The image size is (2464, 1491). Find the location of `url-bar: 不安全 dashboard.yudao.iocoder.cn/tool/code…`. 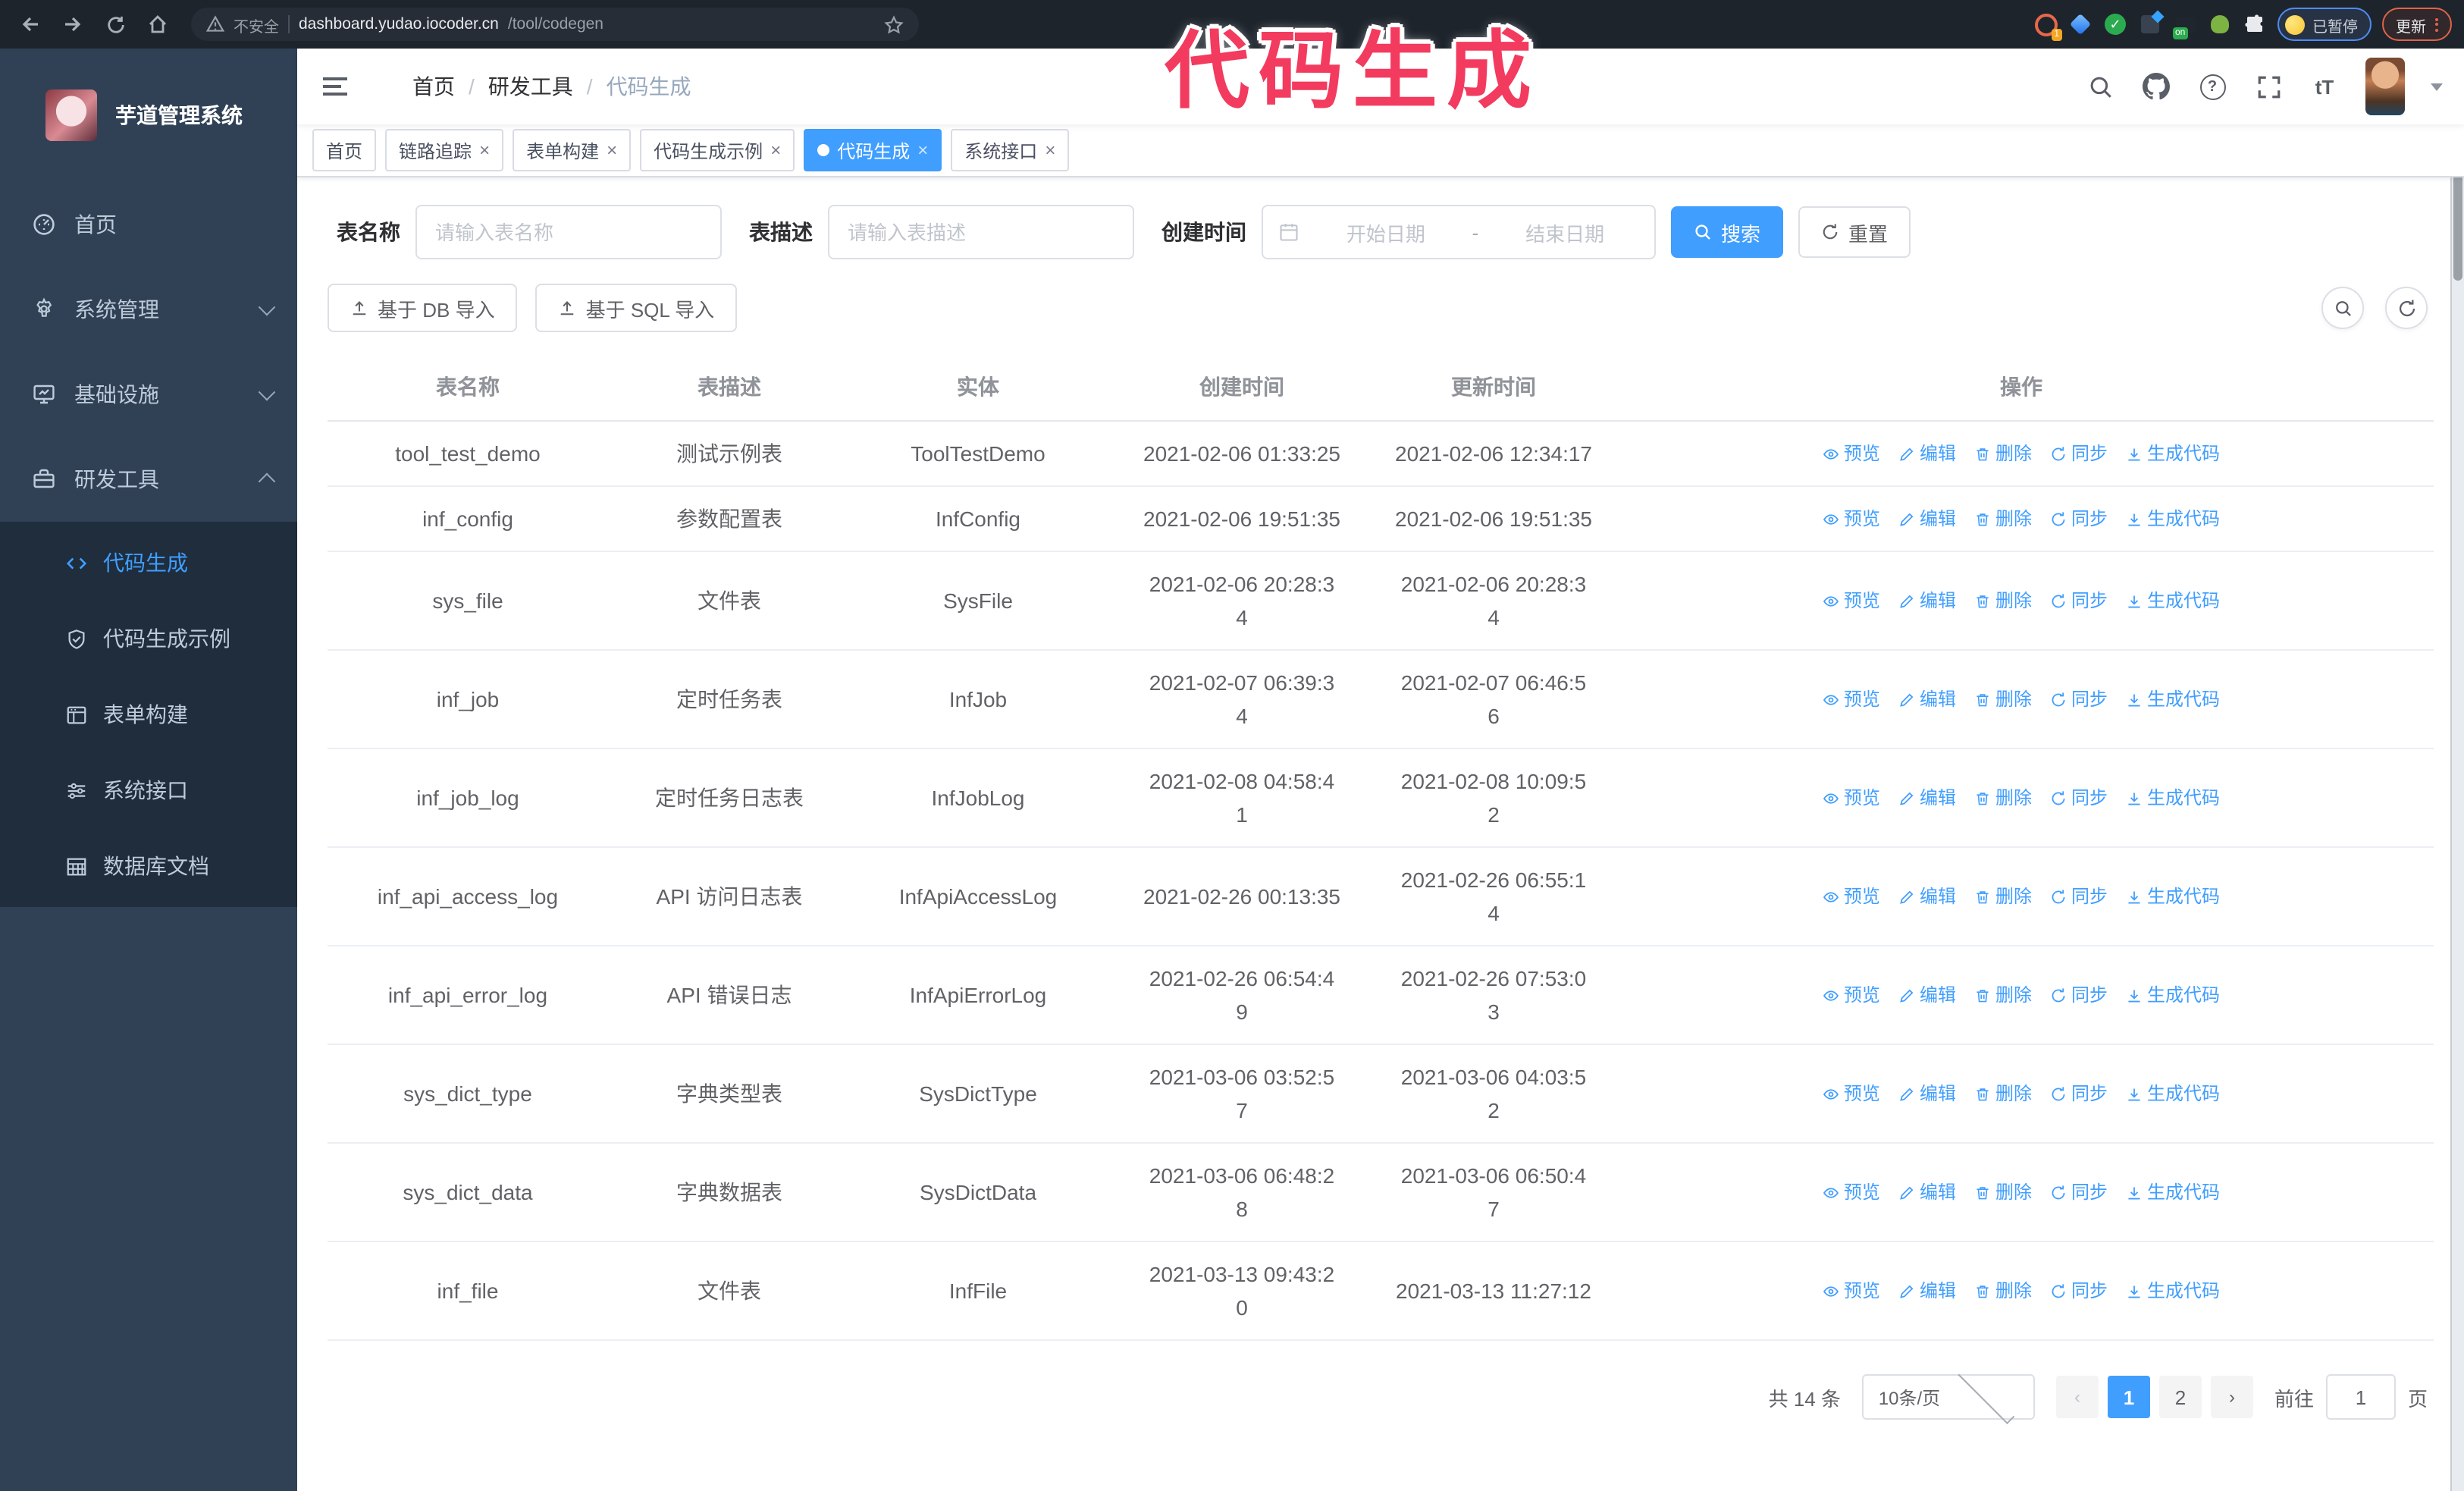

url-bar: 不安全 dashboard.yudao.iocoder.cn/tool/code… is located at coordinates (555, 24).